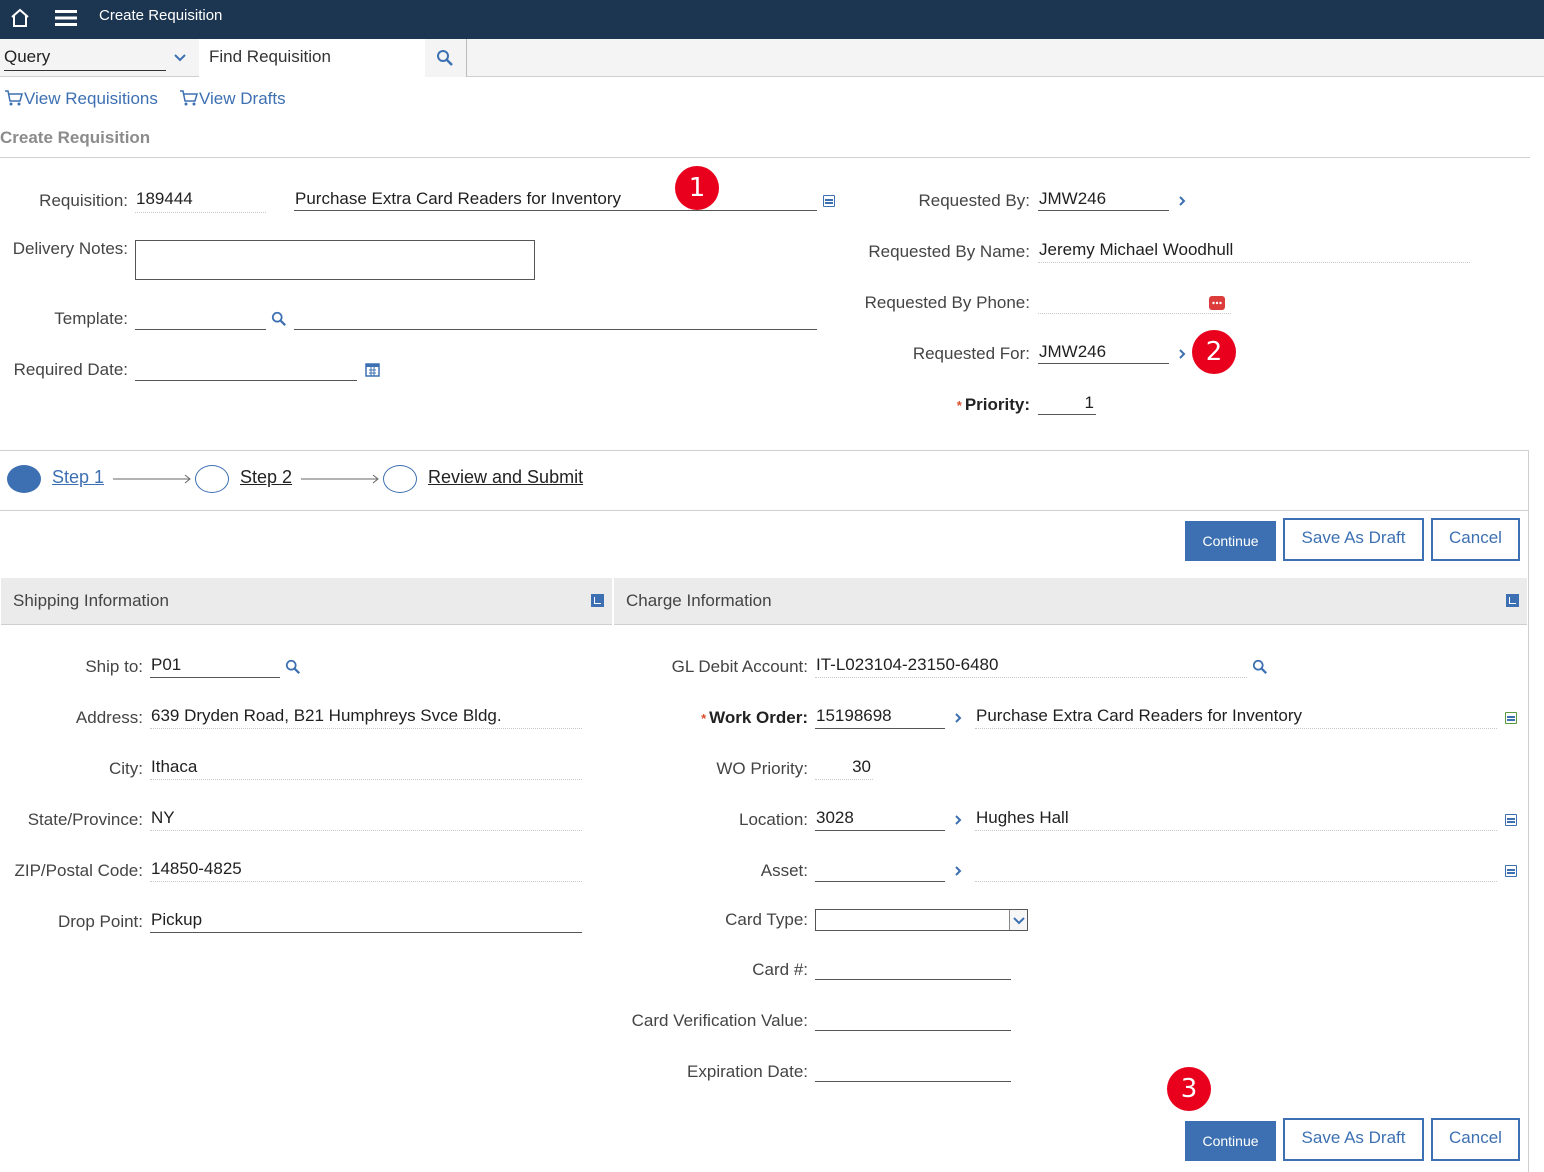 This screenshot has height=1172, width=1544. Describe the element at coordinates (78, 477) in the screenshot. I see `step-1-link: Step 1` at that location.